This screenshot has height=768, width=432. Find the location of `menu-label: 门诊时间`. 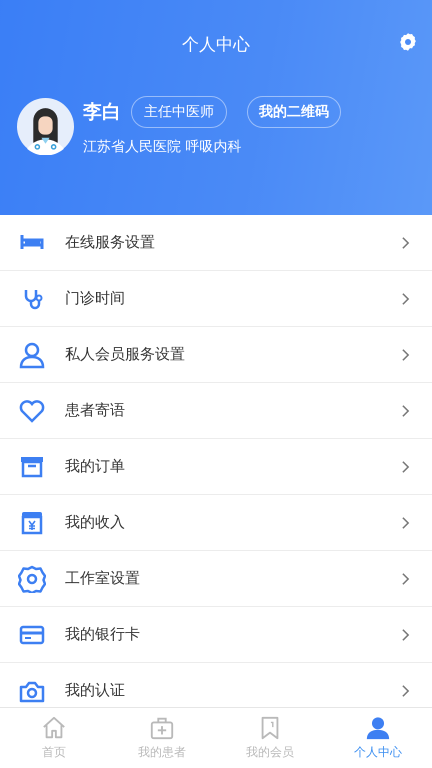

menu-label: 门诊时间 is located at coordinates (95, 298).